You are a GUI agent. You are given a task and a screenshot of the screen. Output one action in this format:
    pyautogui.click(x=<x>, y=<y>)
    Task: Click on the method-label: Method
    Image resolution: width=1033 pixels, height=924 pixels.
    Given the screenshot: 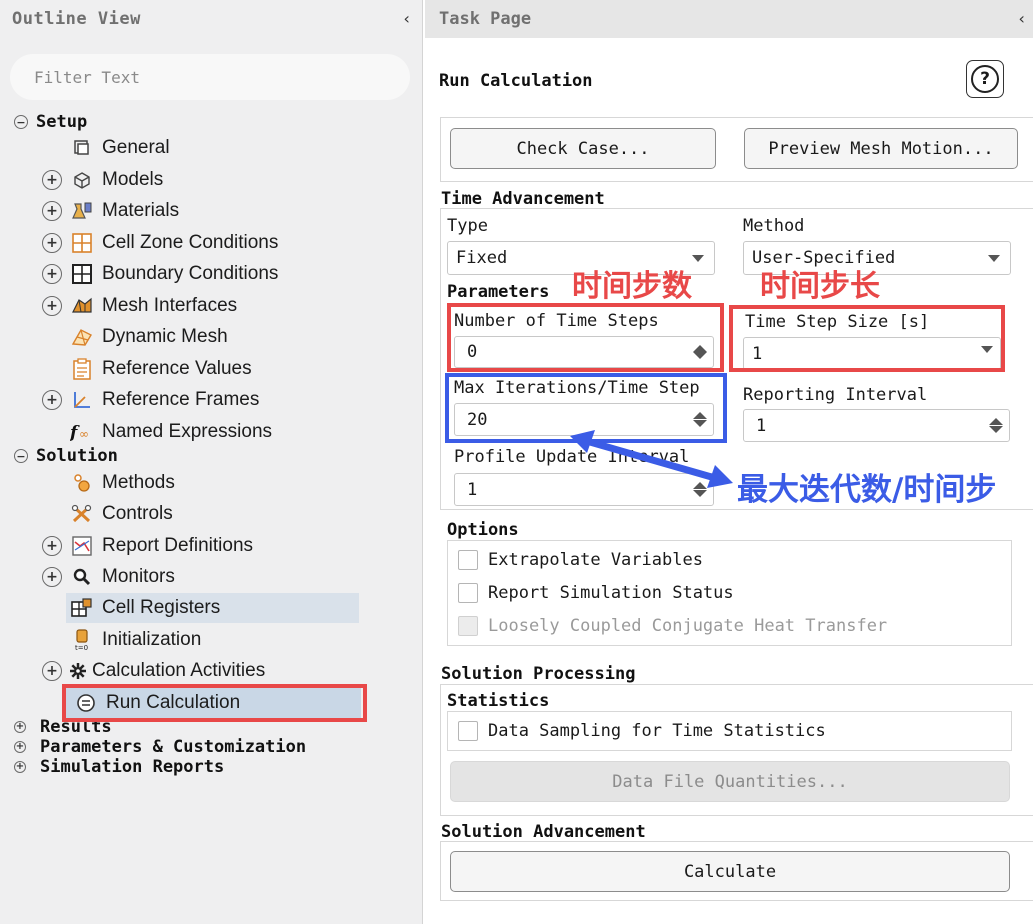 What is the action you would take?
    pyautogui.click(x=774, y=226)
    